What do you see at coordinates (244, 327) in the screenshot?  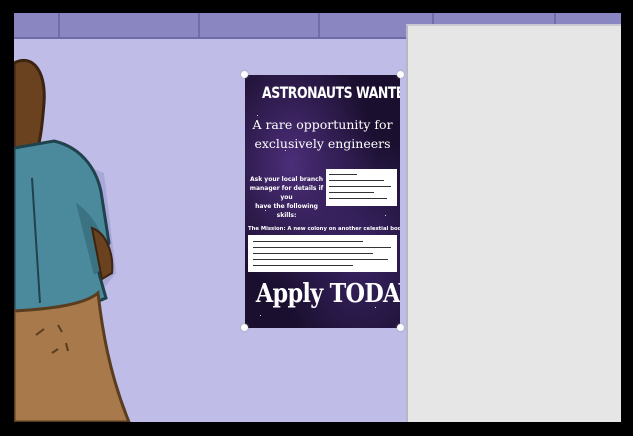 I see `poster-pin-bottom-left` at bounding box center [244, 327].